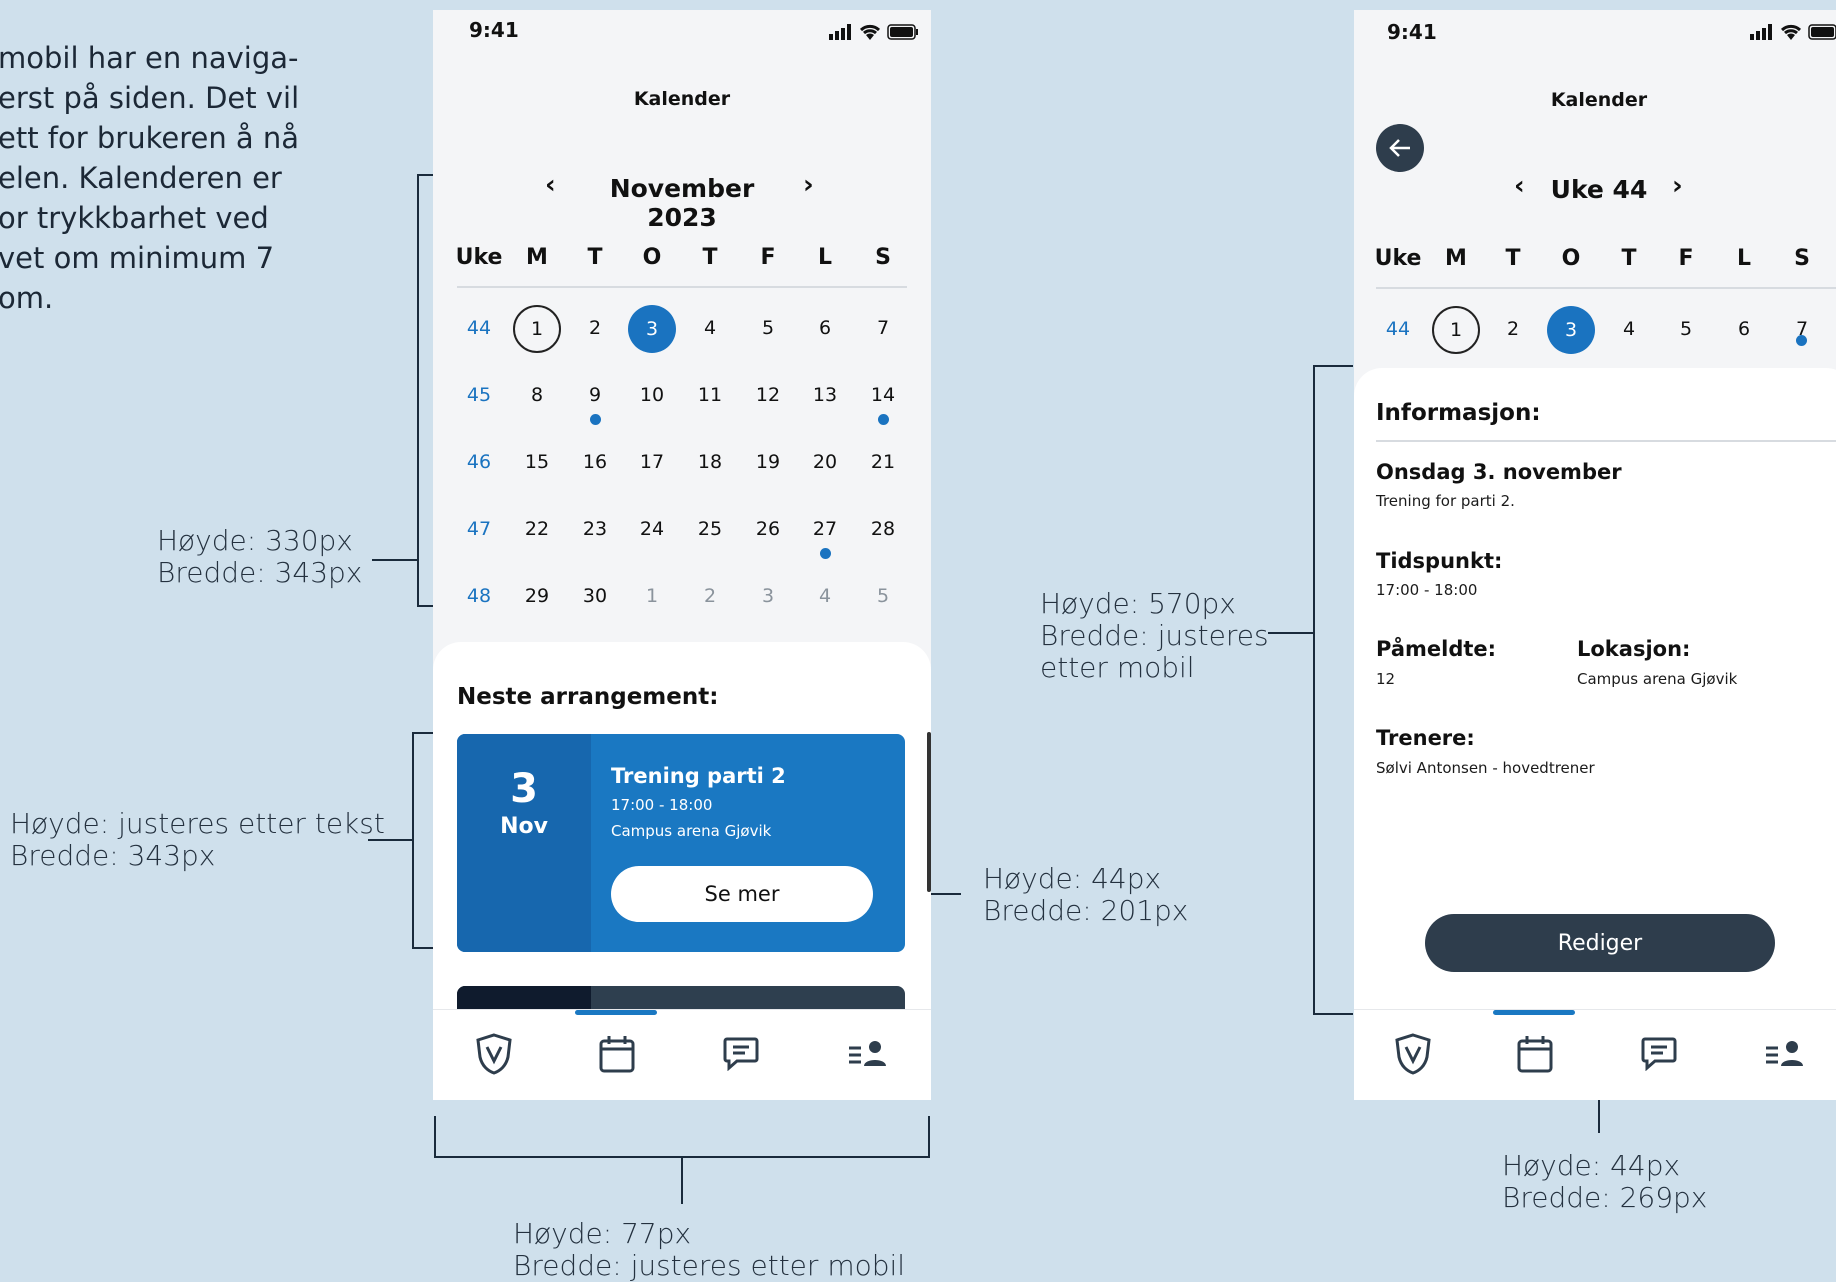  Describe the element at coordinates (595, 598) in the screenshot. I see `calendar-day: 30` at that location.